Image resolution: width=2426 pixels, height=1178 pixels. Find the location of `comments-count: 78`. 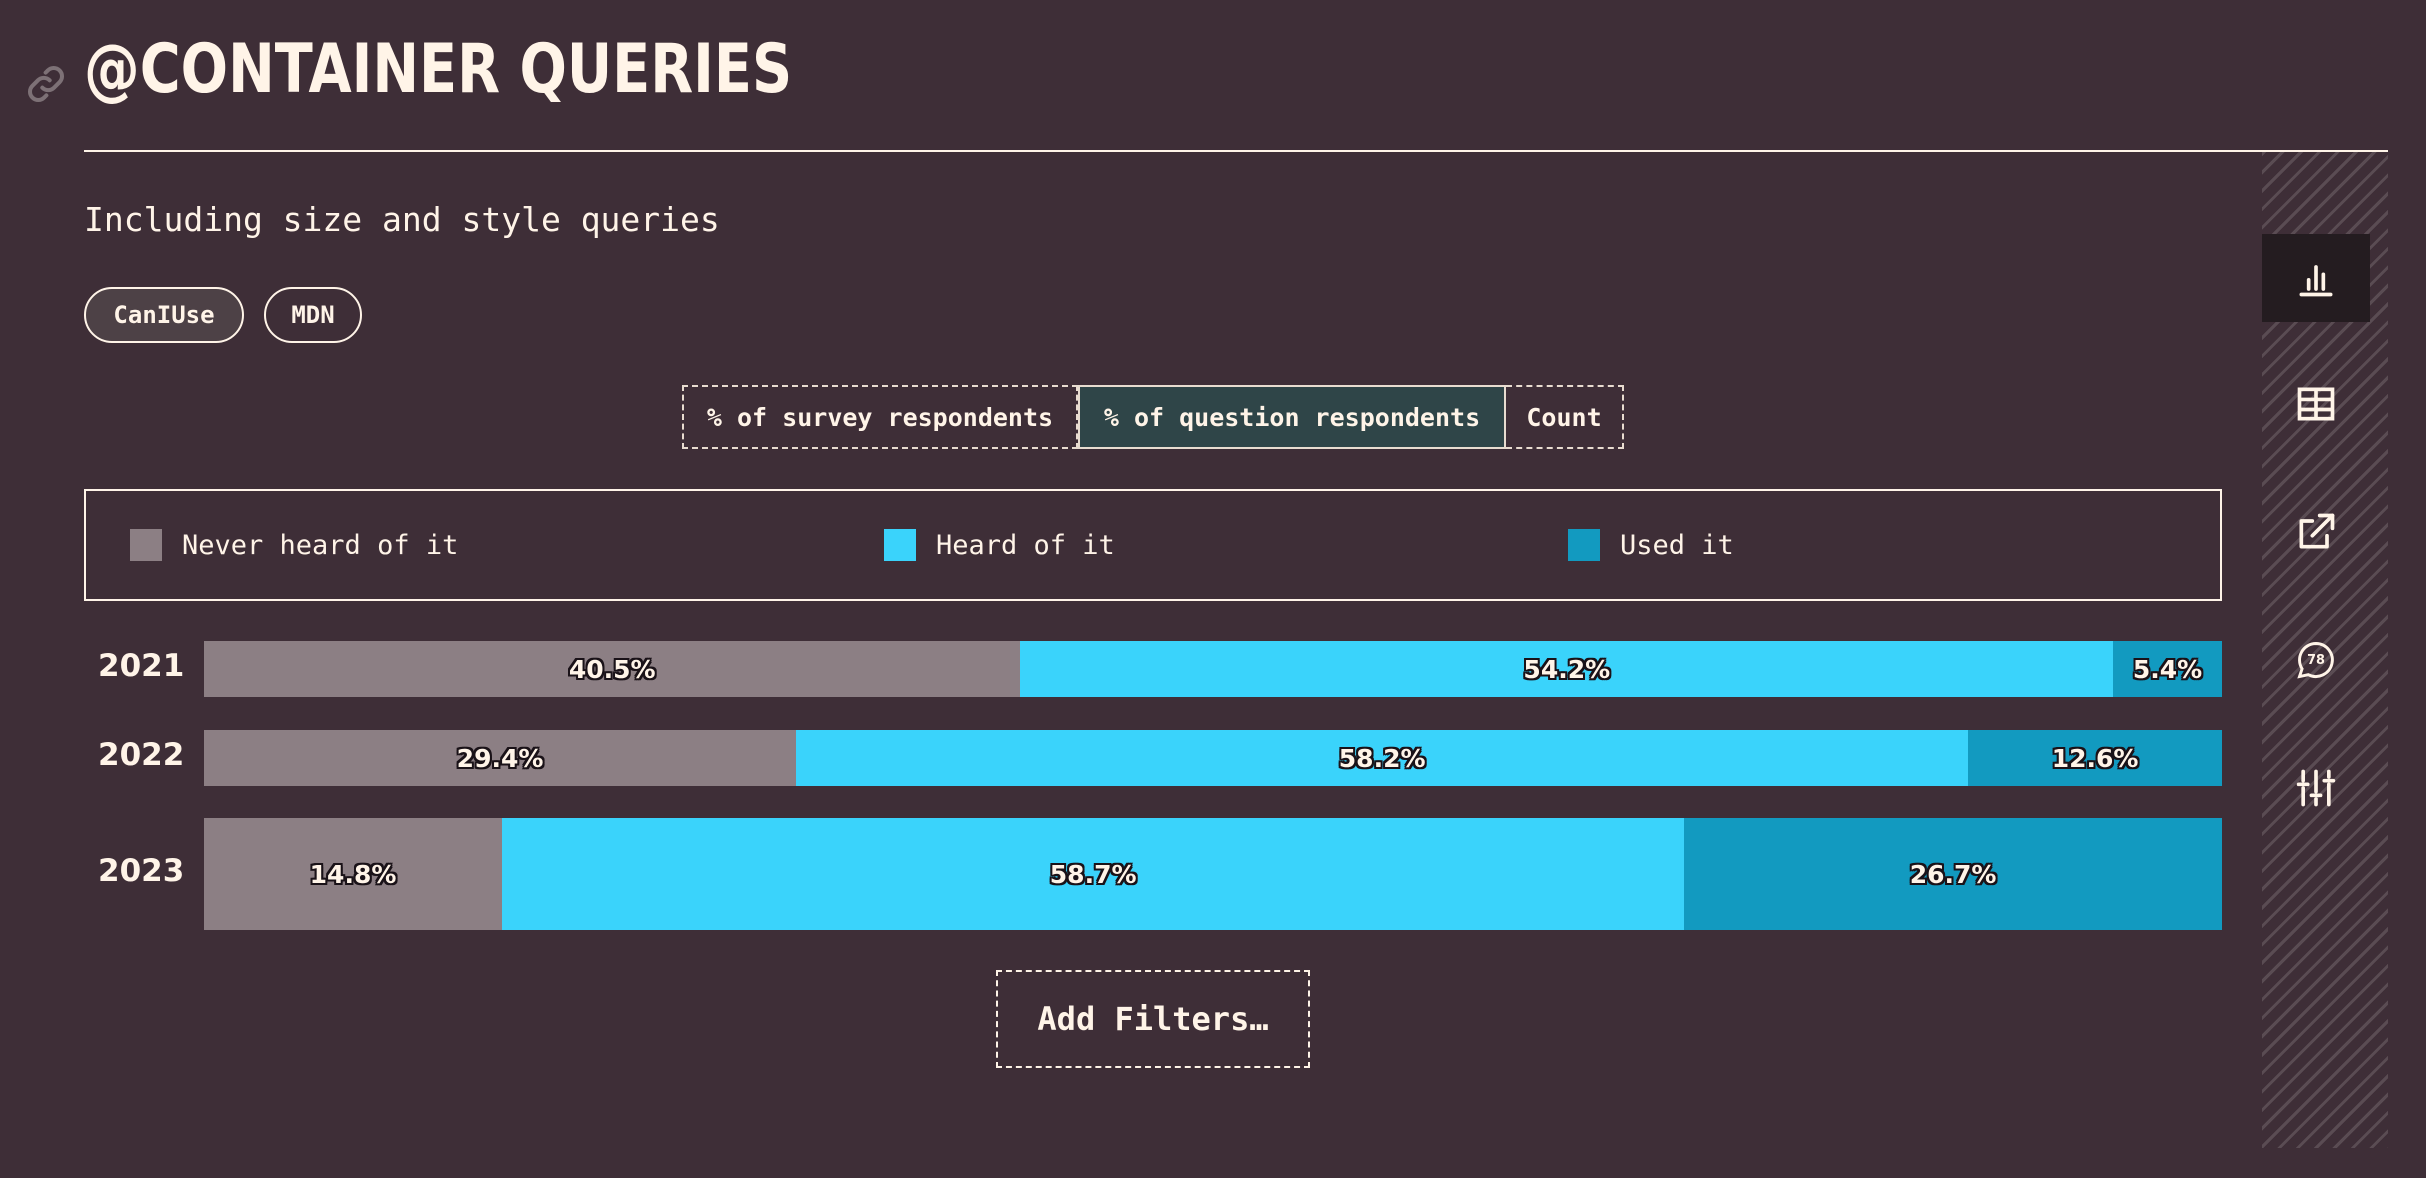

comments-count: 78 is located at coordinates (2316, 660).